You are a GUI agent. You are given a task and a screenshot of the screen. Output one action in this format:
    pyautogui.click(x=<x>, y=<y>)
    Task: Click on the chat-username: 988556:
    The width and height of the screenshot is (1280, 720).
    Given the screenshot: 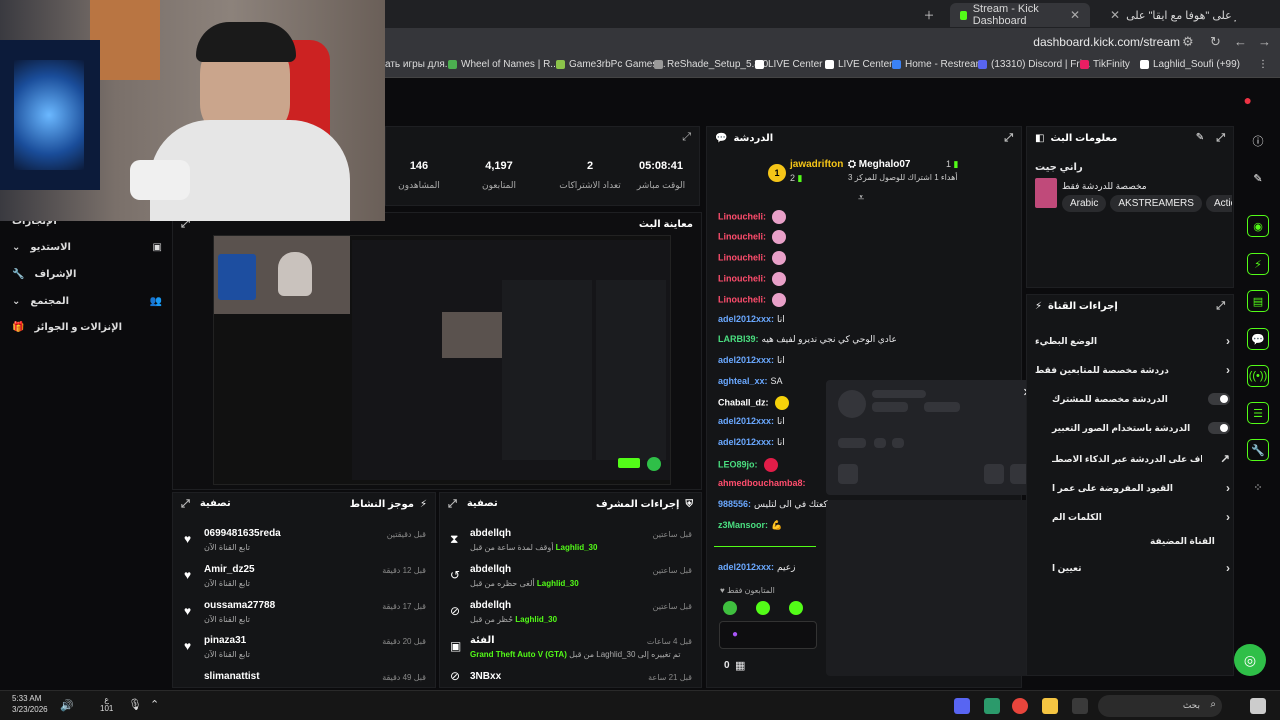 What is the action you would take?
    pyautogui.click(x=734, y=504)
    